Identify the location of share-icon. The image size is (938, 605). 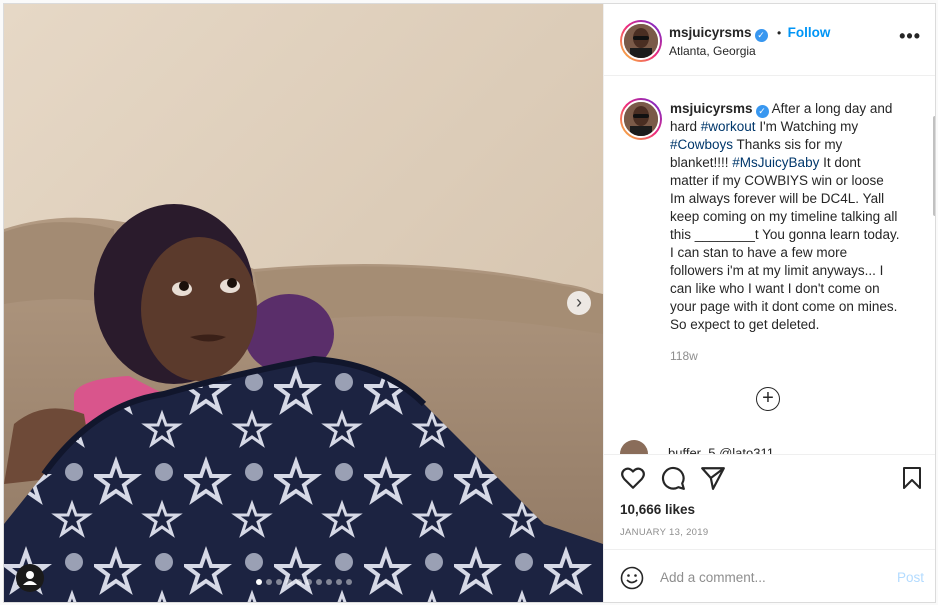
(713, 478).